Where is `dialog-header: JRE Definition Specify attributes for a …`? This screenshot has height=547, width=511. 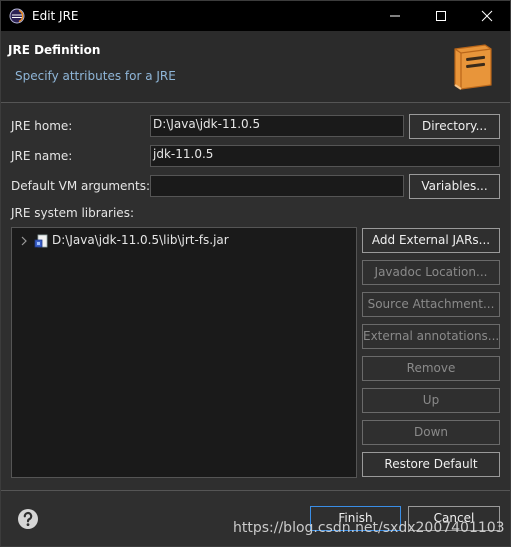 dialog-header: JRE Definition Specify attributes for a … is located at coordinates (255, 67).